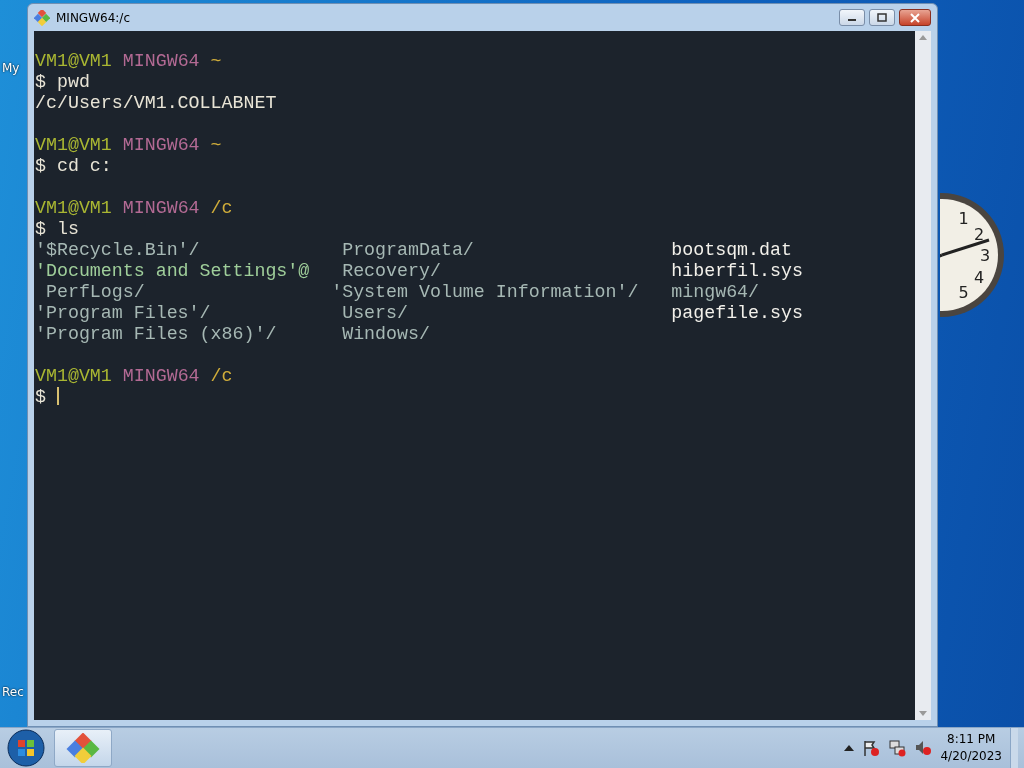 This screenshot has height=768, width=1024. I want to click on command-line: $ pwd, so click(62, 82).